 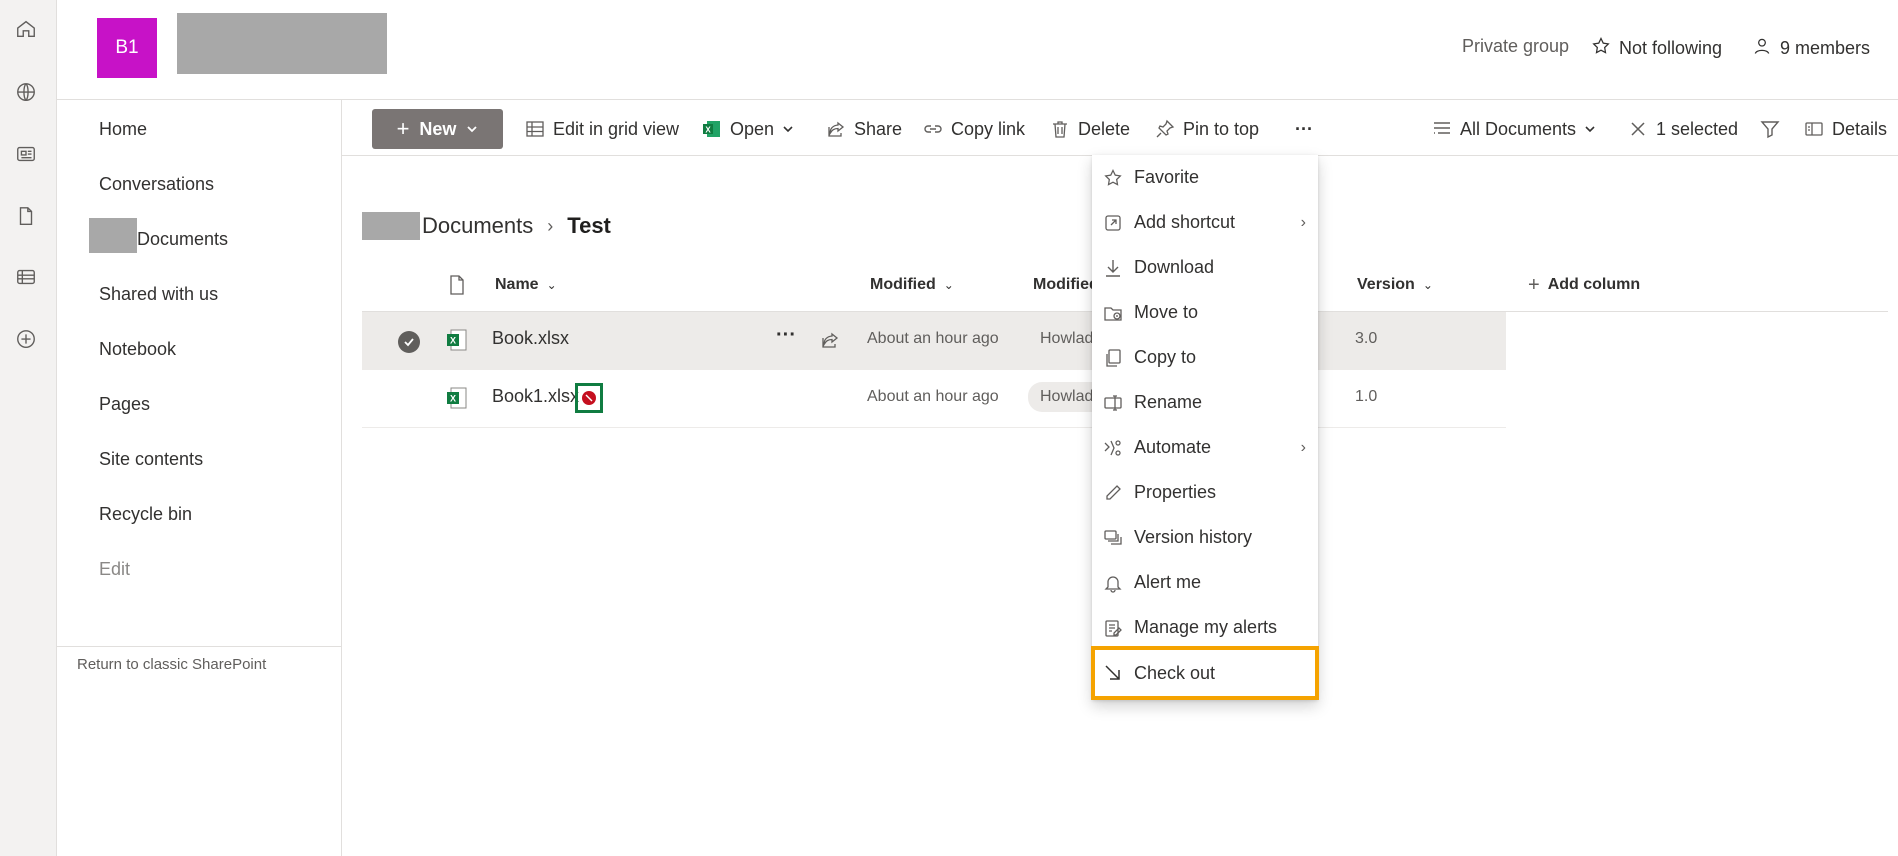 What do you see at coordinates (156, 184) in the screenshot?
I see `nav-conversations: Conversations` at bounding box center [156, 184].